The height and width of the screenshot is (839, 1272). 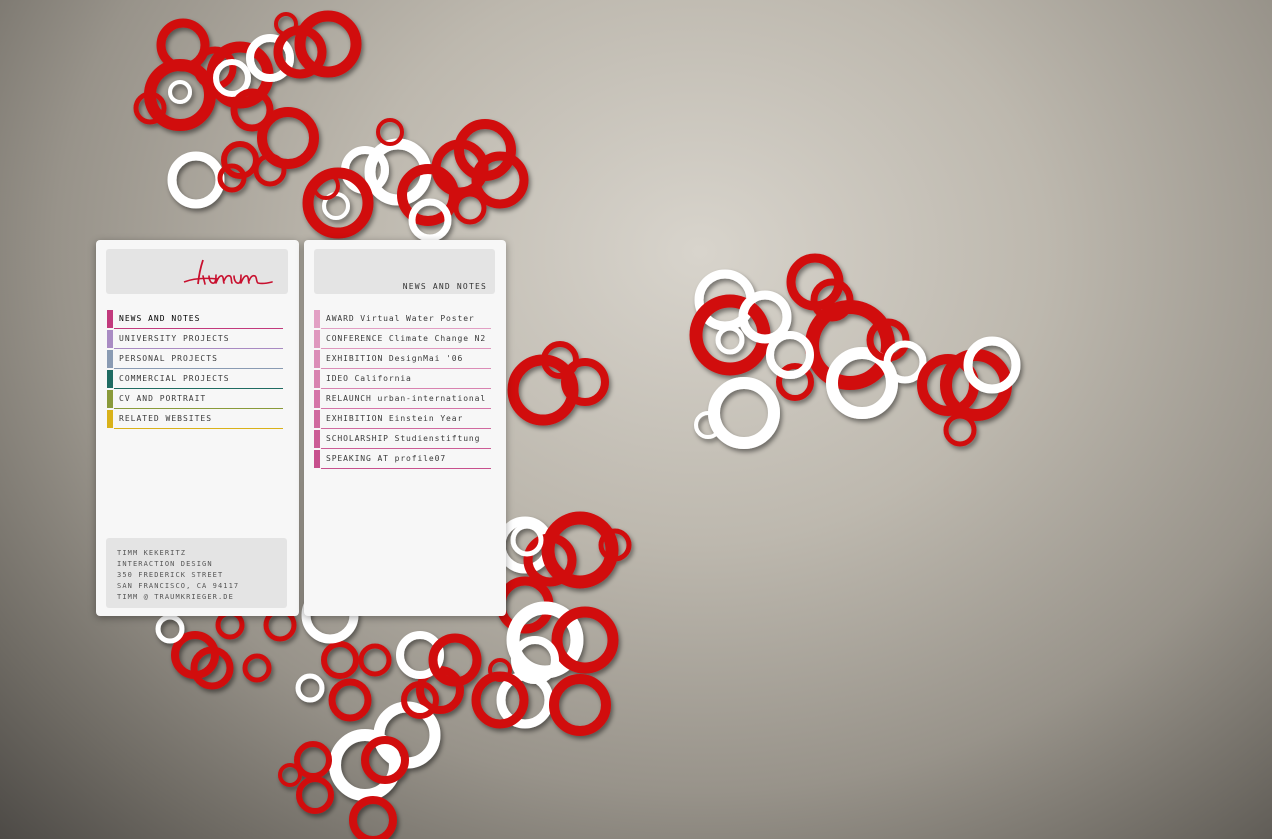 What do you see at coordinates (406, 398) in the screenshot?
I see `news-item-label: RELAUNCH urban-international` at bounding box center [406, 398].